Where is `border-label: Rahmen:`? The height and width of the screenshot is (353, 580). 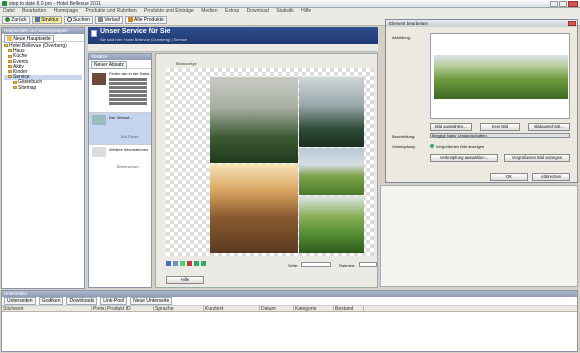
border-label: Rahmen: is located at coordinates (347, 265).